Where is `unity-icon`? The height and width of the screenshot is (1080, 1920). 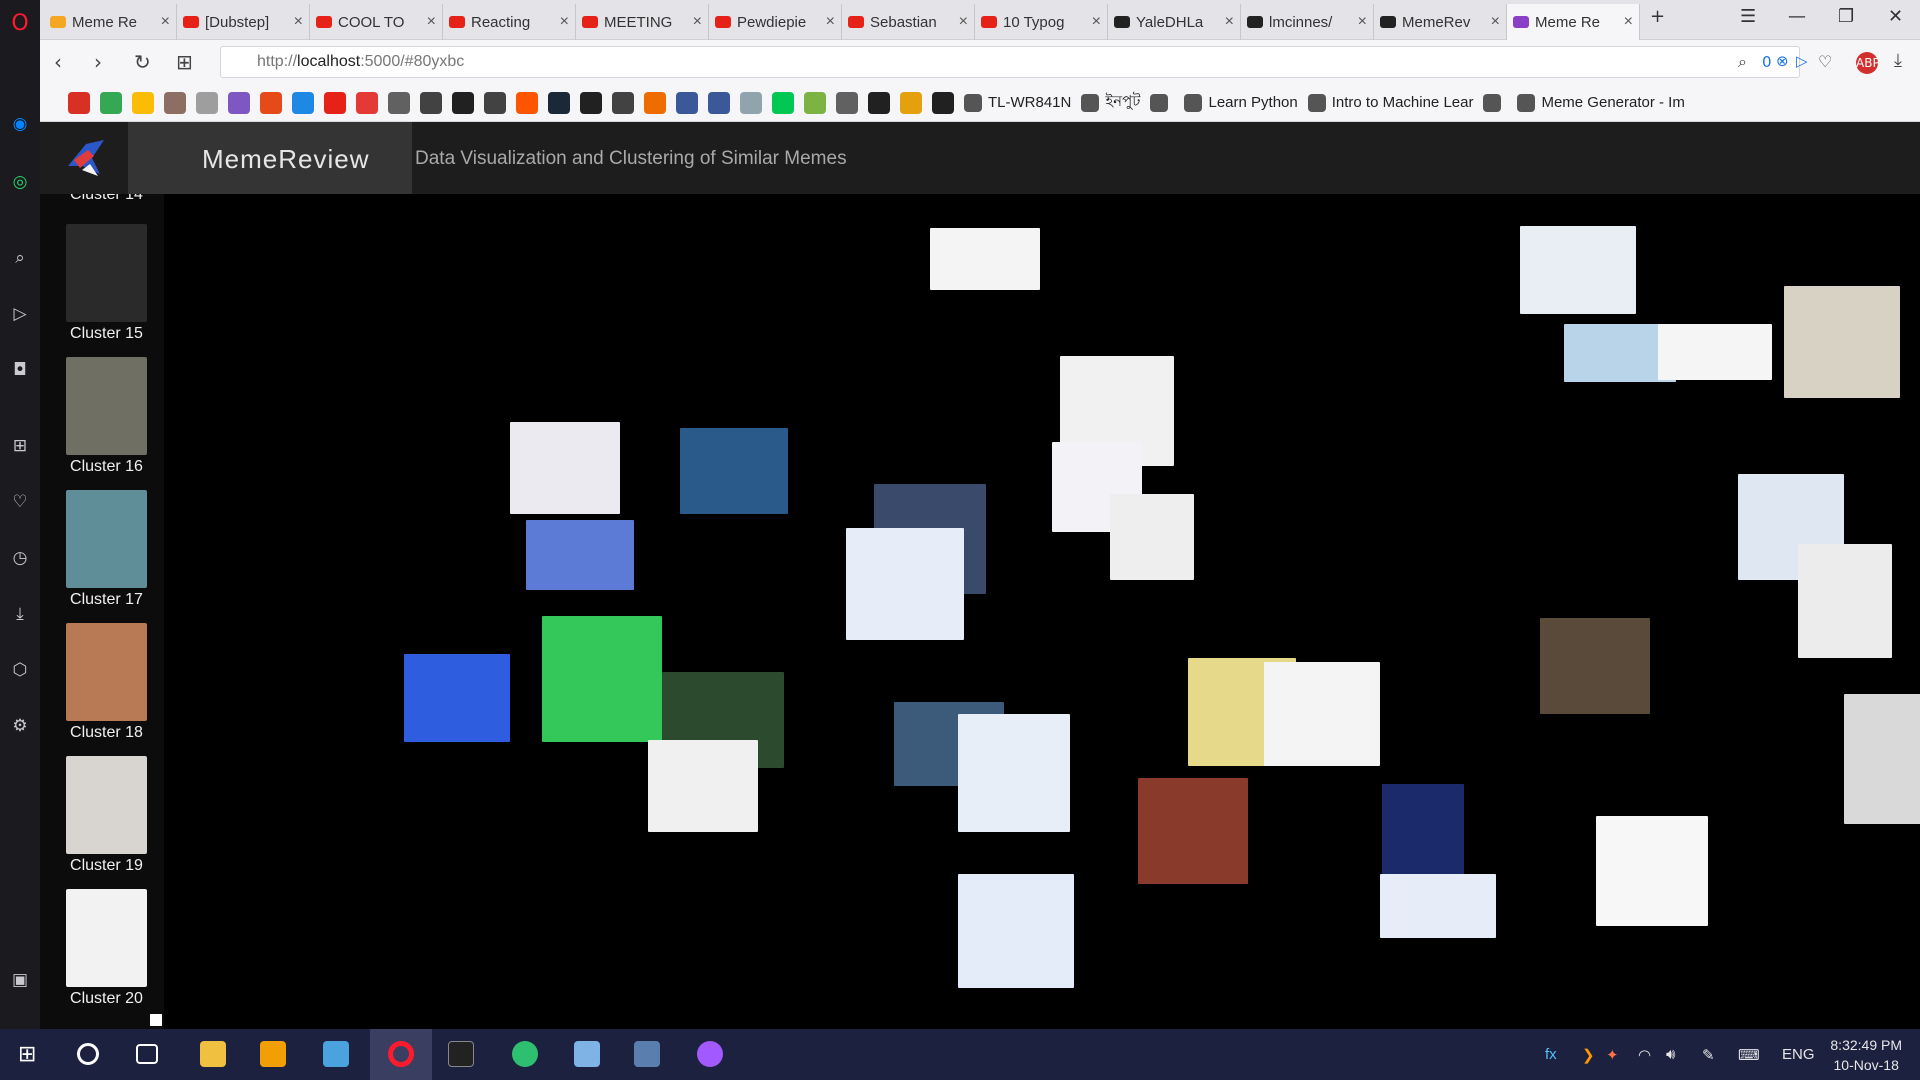
unity-icon is located at coordinates (591, 102).